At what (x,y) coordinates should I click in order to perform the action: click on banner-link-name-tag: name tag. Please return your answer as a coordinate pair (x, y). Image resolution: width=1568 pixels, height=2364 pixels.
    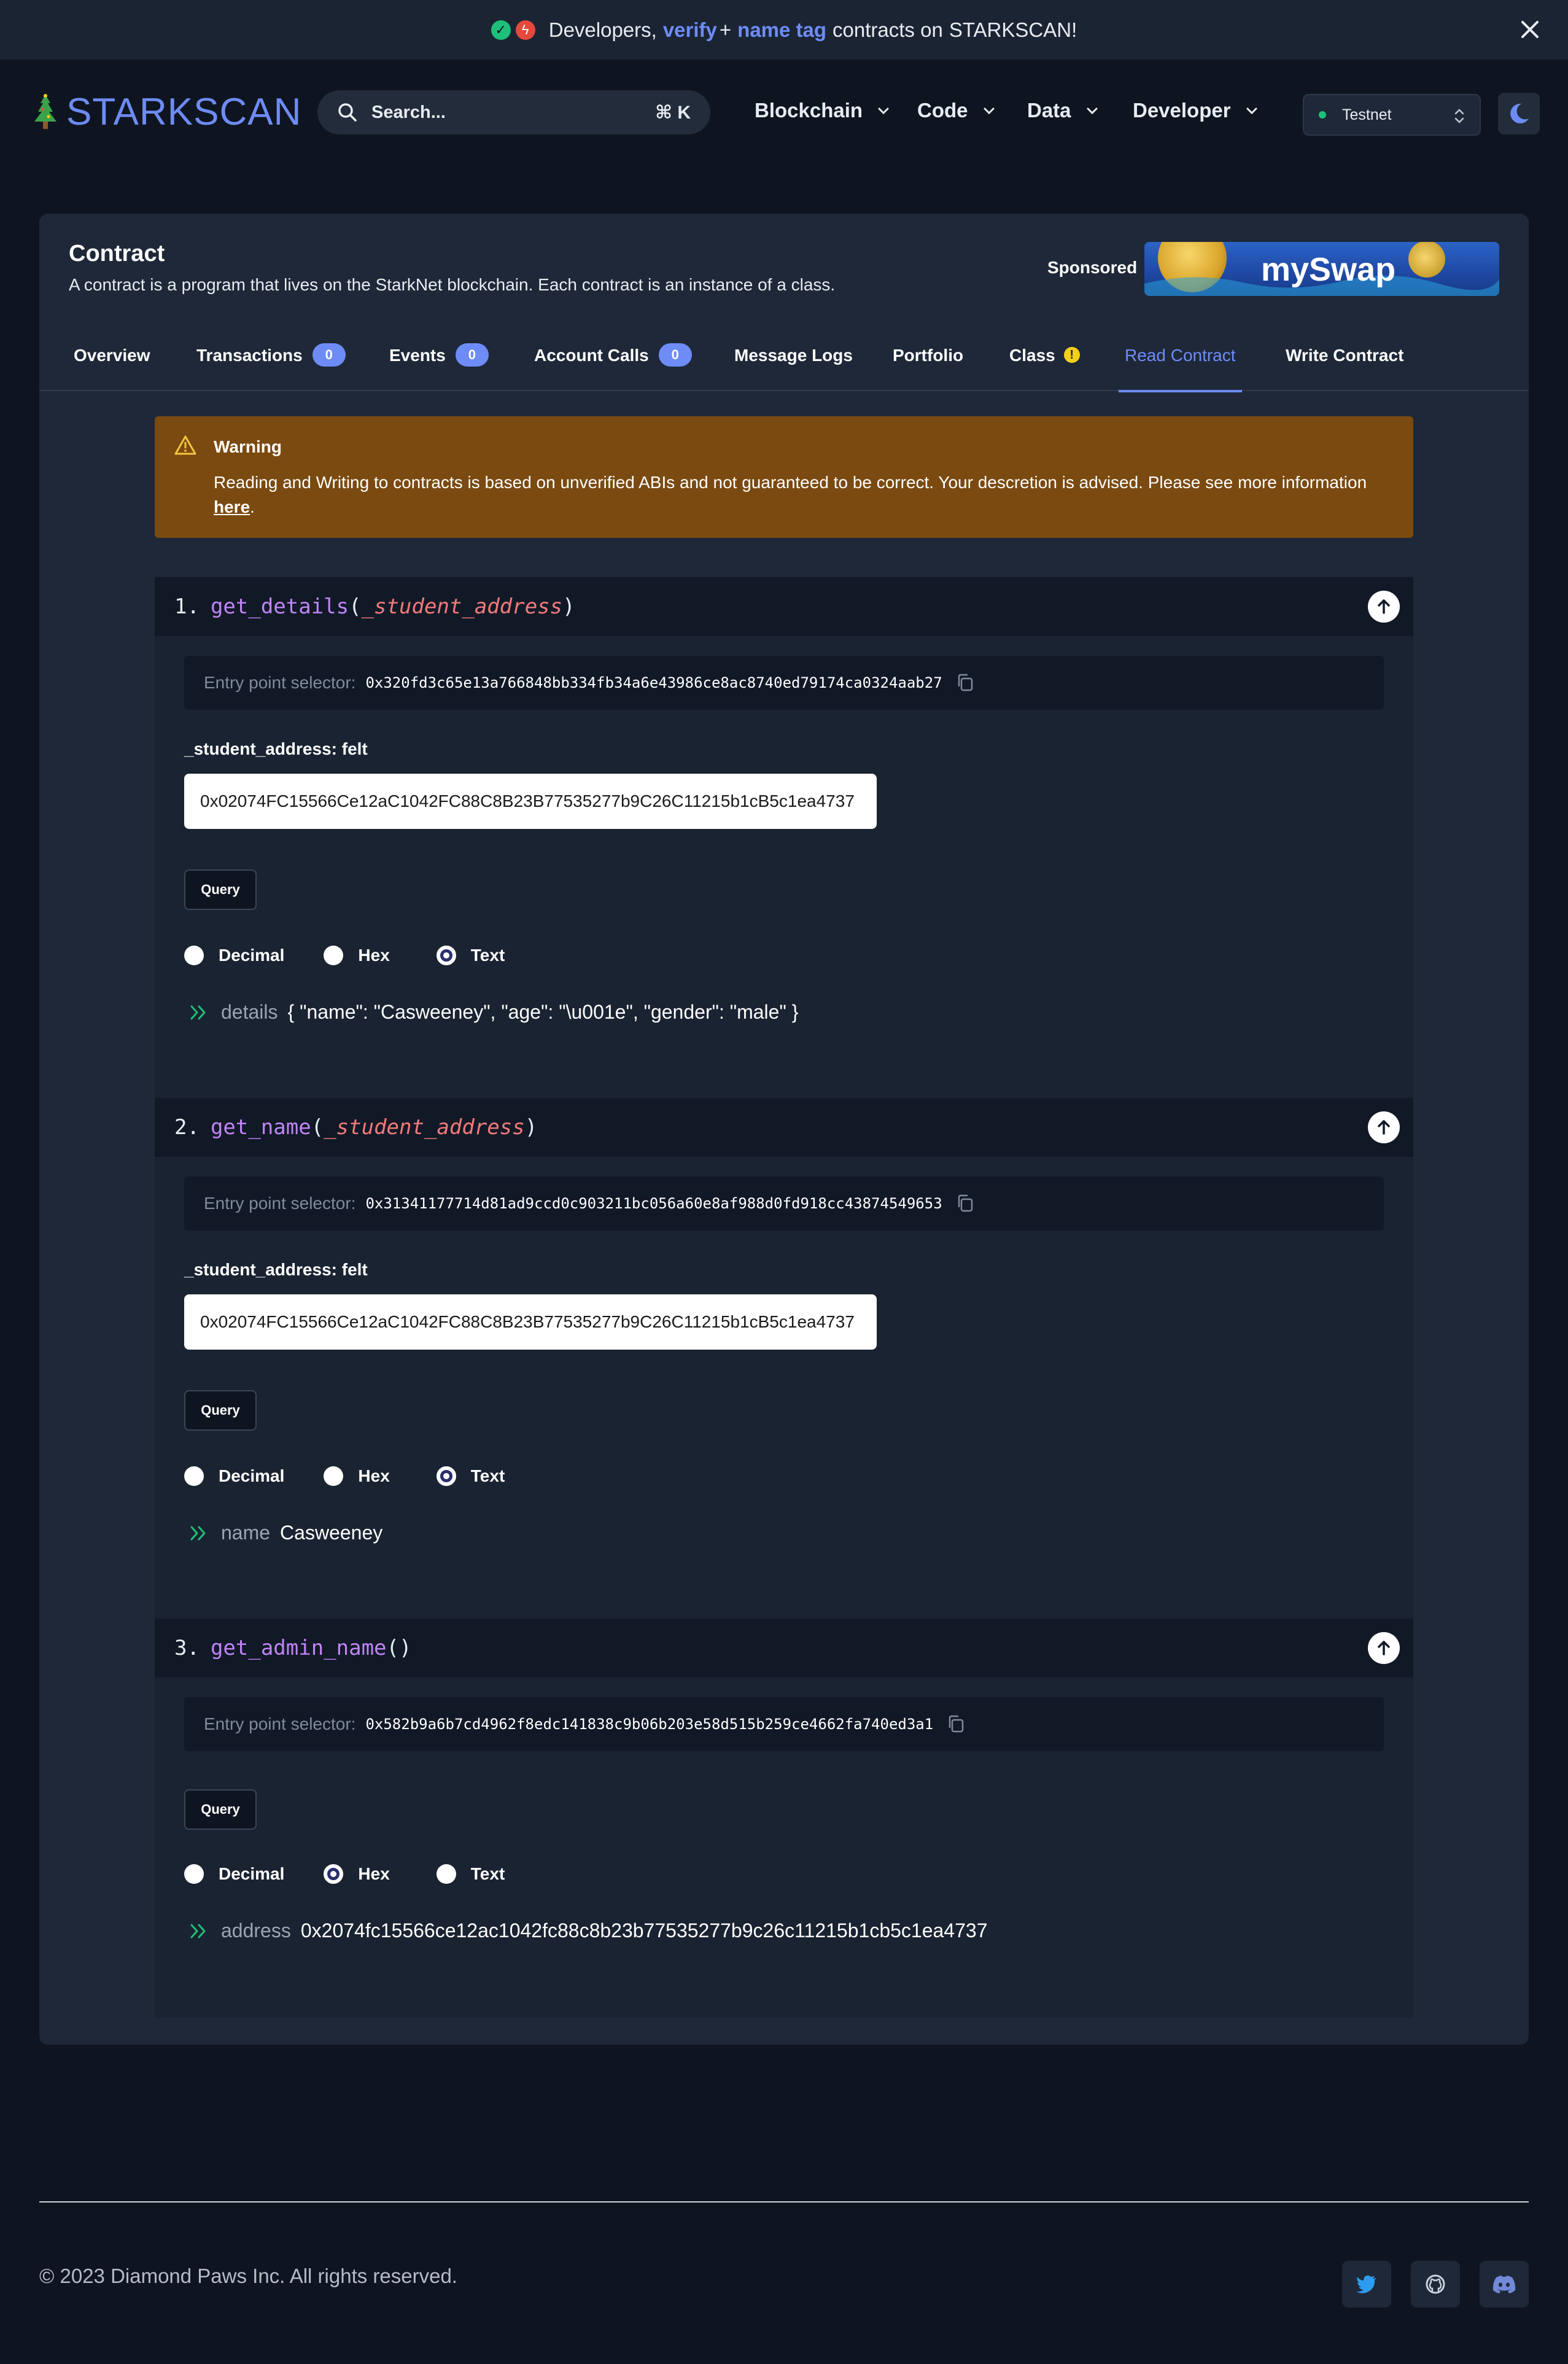
    Looking at the image, I should click on (782, 30).